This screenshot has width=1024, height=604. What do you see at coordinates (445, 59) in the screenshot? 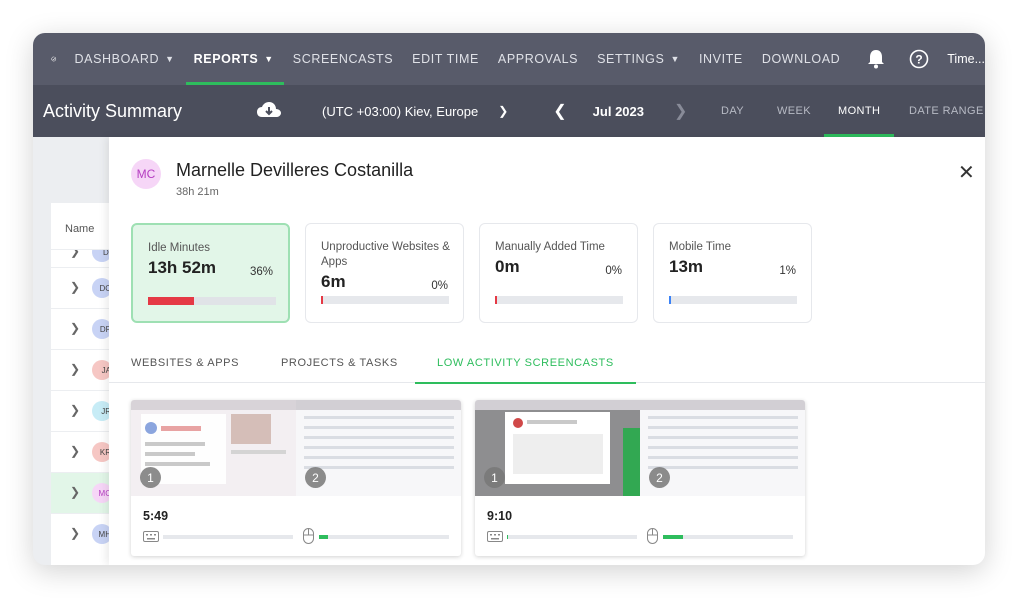
I see `nav-edit-time: EDIT TIME` at bounding box center [445, 59].